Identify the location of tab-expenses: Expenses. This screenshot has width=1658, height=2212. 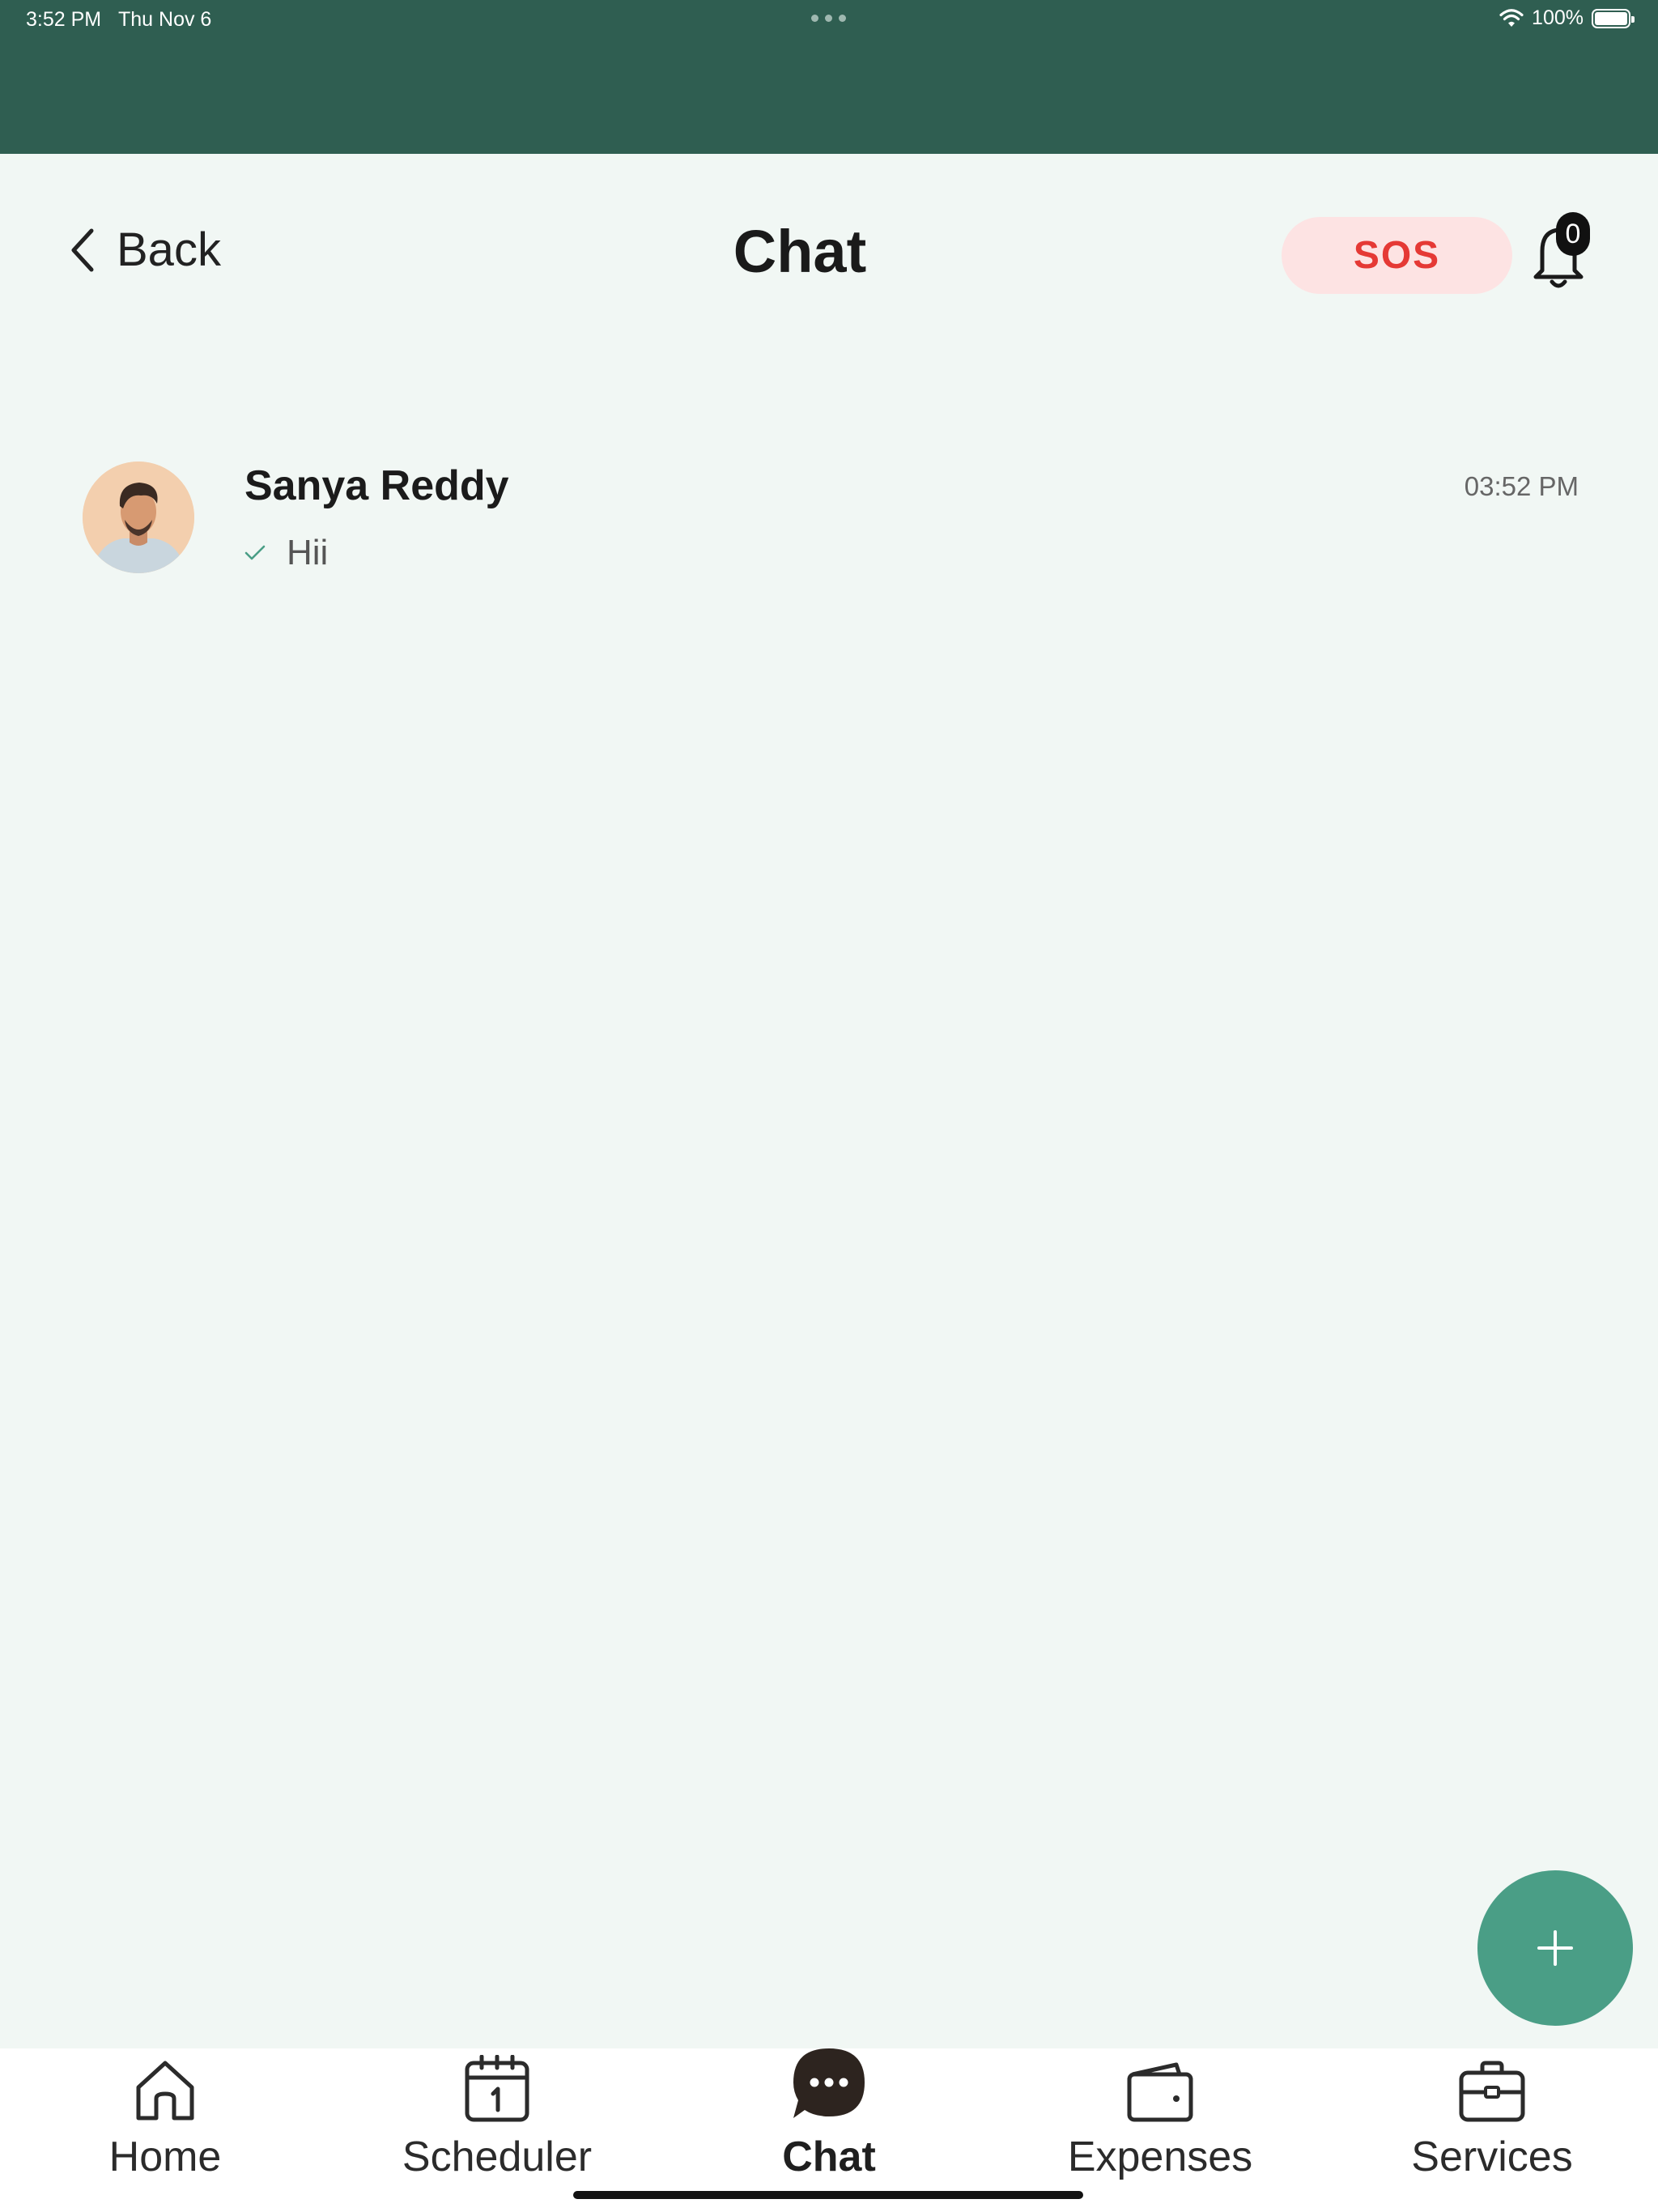
(1160, 2121).